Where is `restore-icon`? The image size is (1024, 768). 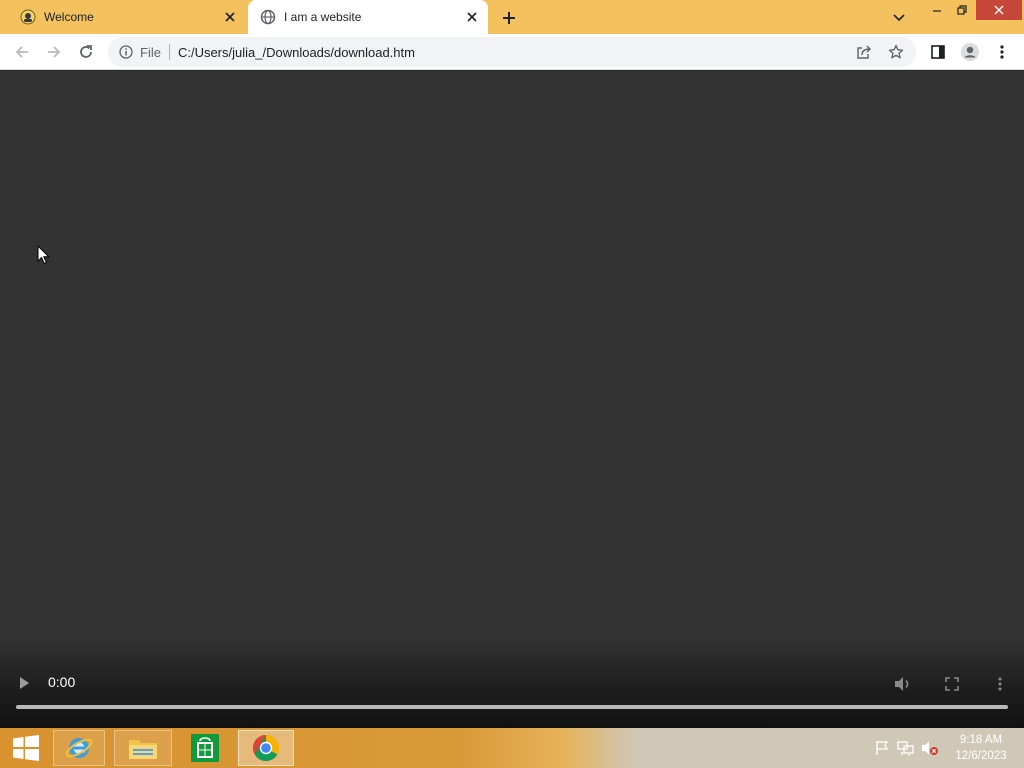 restore-icon is located at coordinates (962, 10).